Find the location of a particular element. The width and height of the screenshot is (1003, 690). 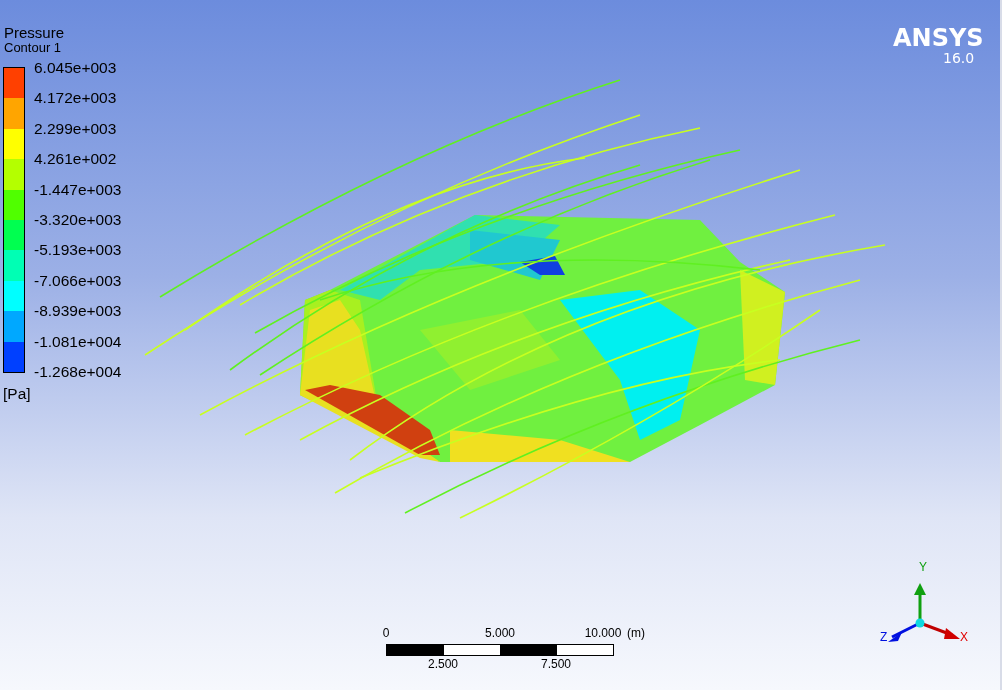

legend-value: -3.320e+003 is located at coordinates (78, 220).